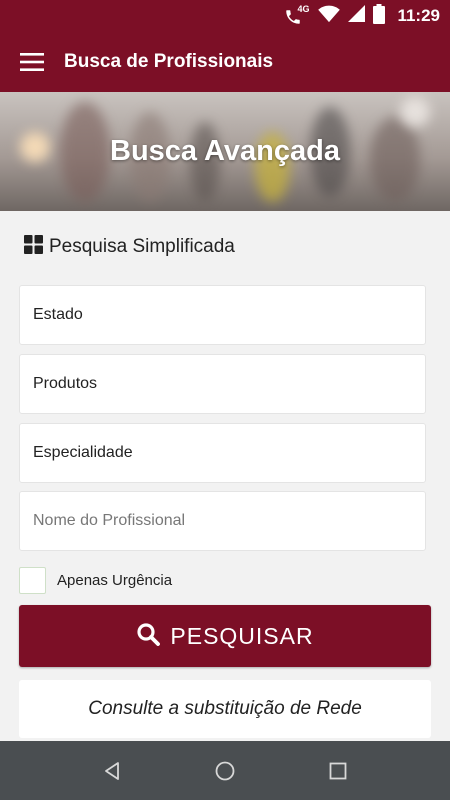 The height and width of the screenshot is (800, 450). What do you see at coordinates (148, 636) in the screenshot?
I see `search-icon` at bounding box center [148, 636].